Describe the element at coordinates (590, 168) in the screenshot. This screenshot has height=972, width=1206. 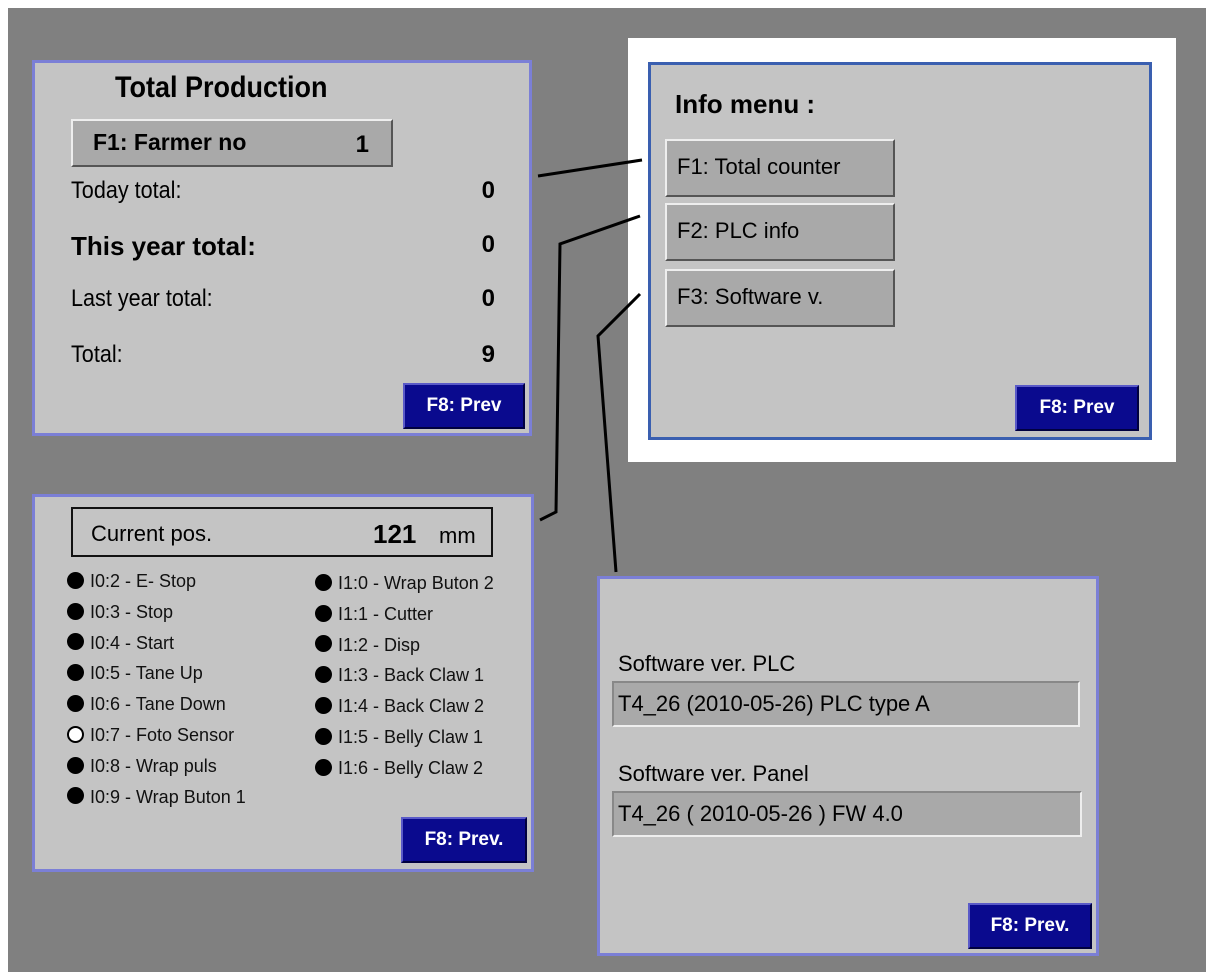
I see `connector-total-counter` at that location.